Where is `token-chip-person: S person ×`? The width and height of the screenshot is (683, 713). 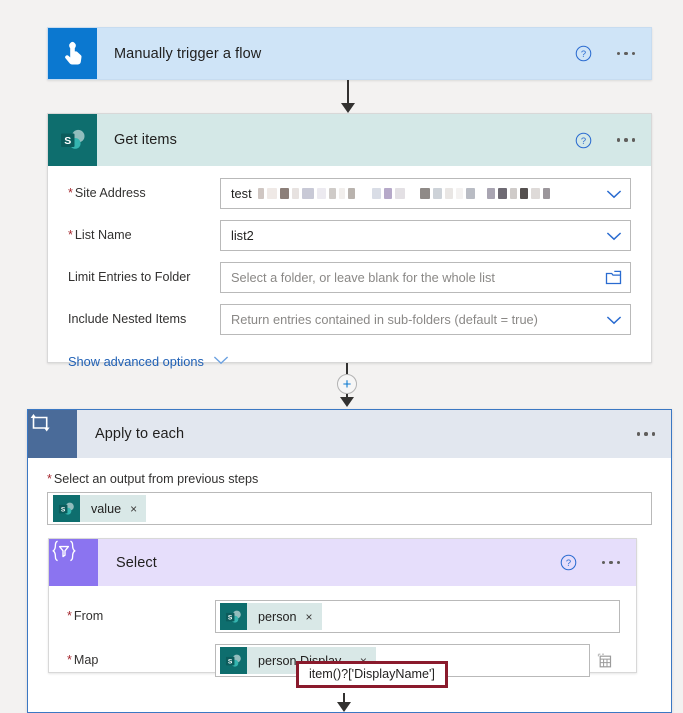
token-chip-person: S person × is located at coordinates (271, 616).